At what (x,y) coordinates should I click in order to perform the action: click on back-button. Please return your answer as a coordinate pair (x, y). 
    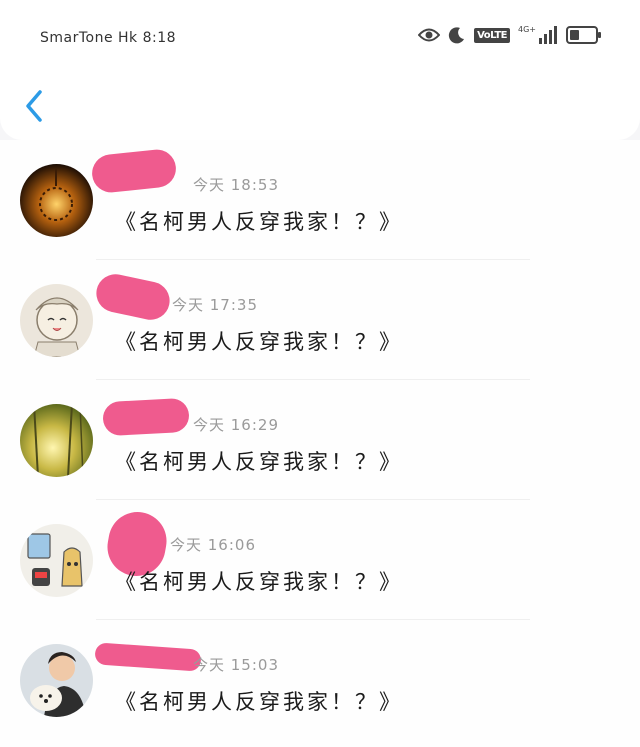
    Looking at the image, I should click on (35, 106).